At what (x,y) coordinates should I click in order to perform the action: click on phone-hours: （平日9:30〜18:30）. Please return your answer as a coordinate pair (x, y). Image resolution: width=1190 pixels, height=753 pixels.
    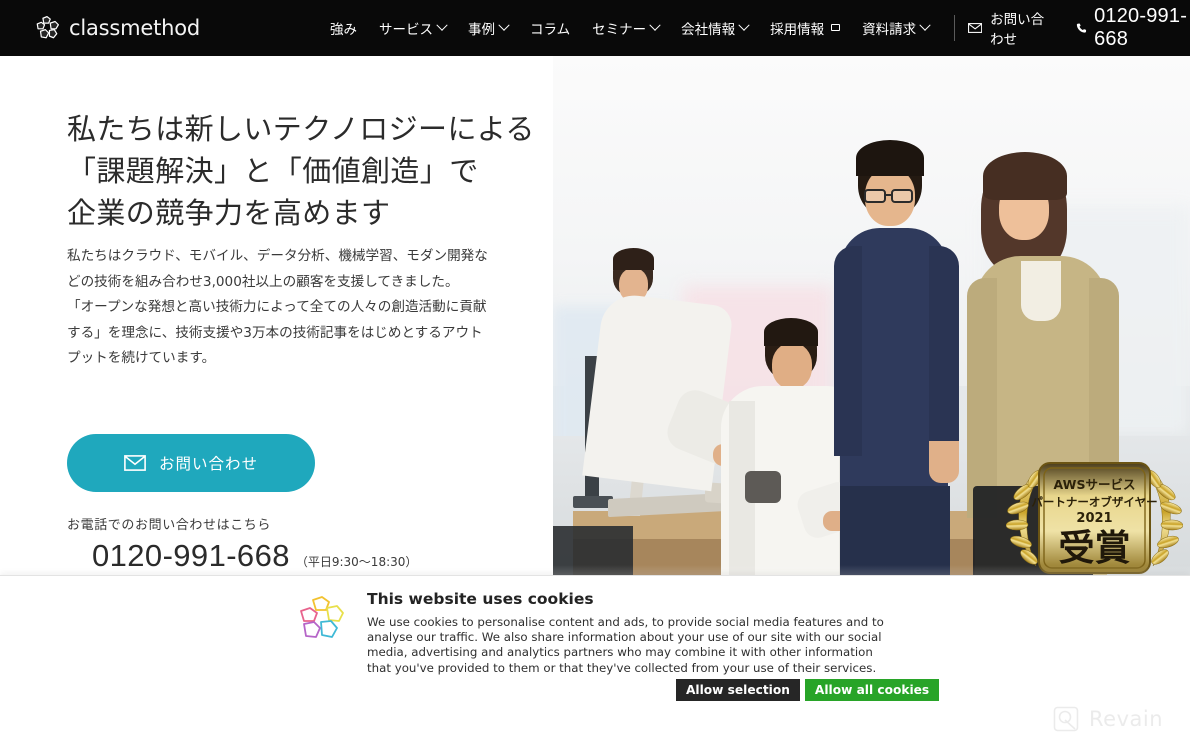
    Looking at the image, I should click on (356, 562).